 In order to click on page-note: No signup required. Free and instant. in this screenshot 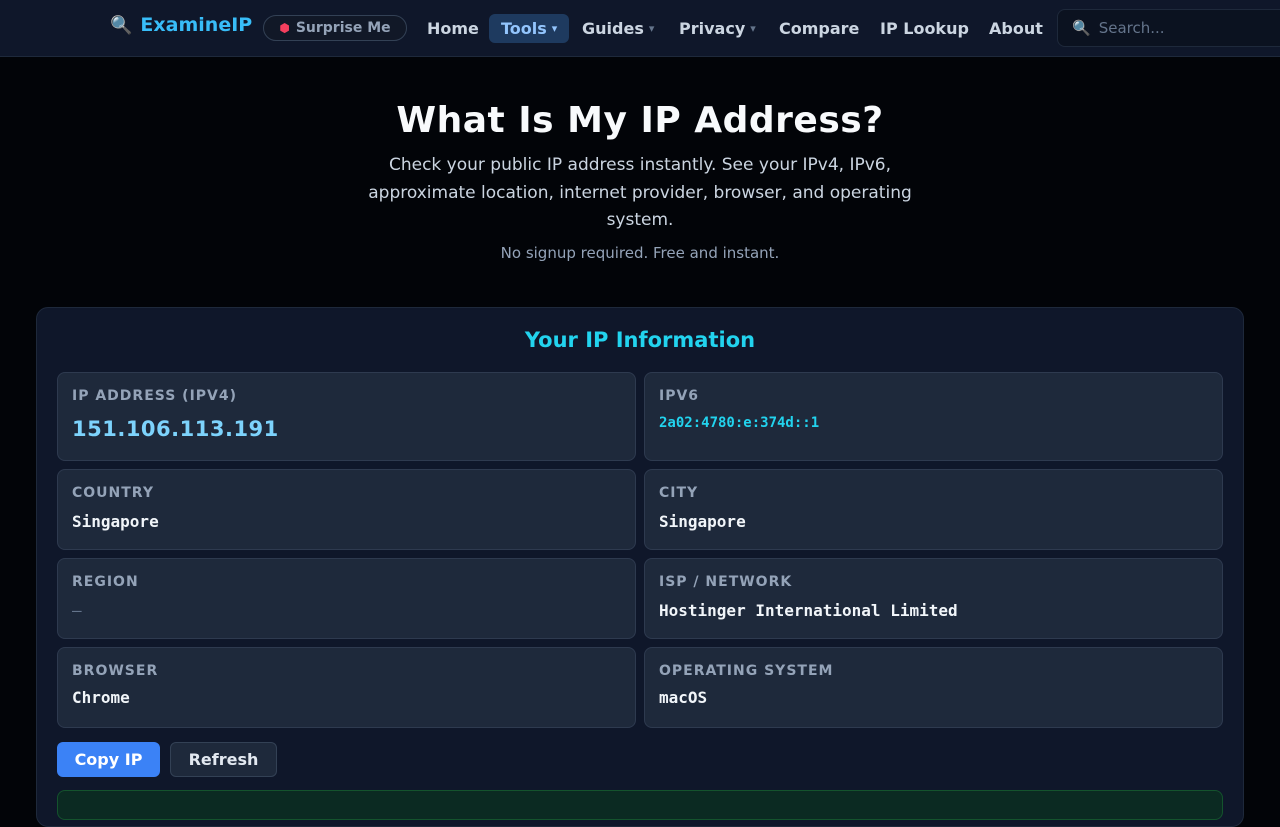, I will do `click(640, 253)`.